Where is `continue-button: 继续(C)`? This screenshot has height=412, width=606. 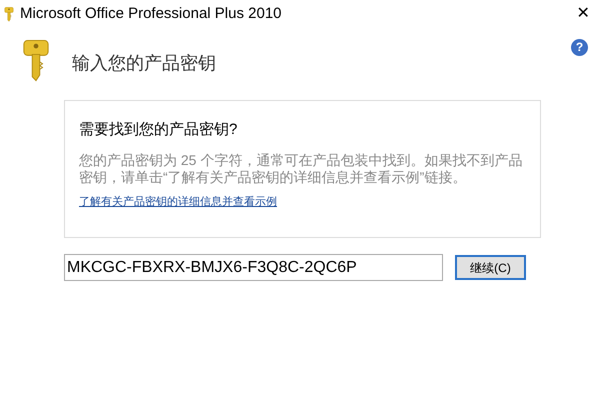
continue-button: 继续(C) is located at coordinates (490, 267).